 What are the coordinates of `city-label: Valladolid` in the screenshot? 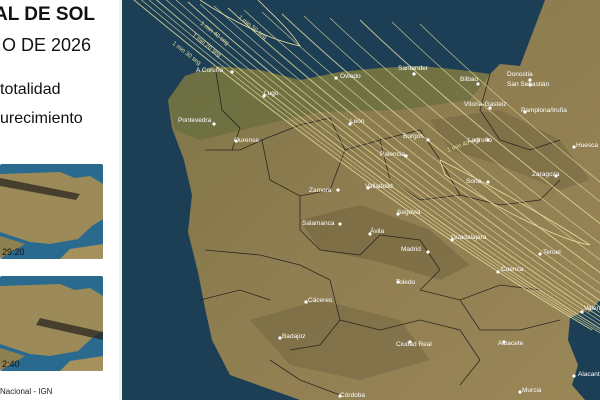 It's located at (379, 186).